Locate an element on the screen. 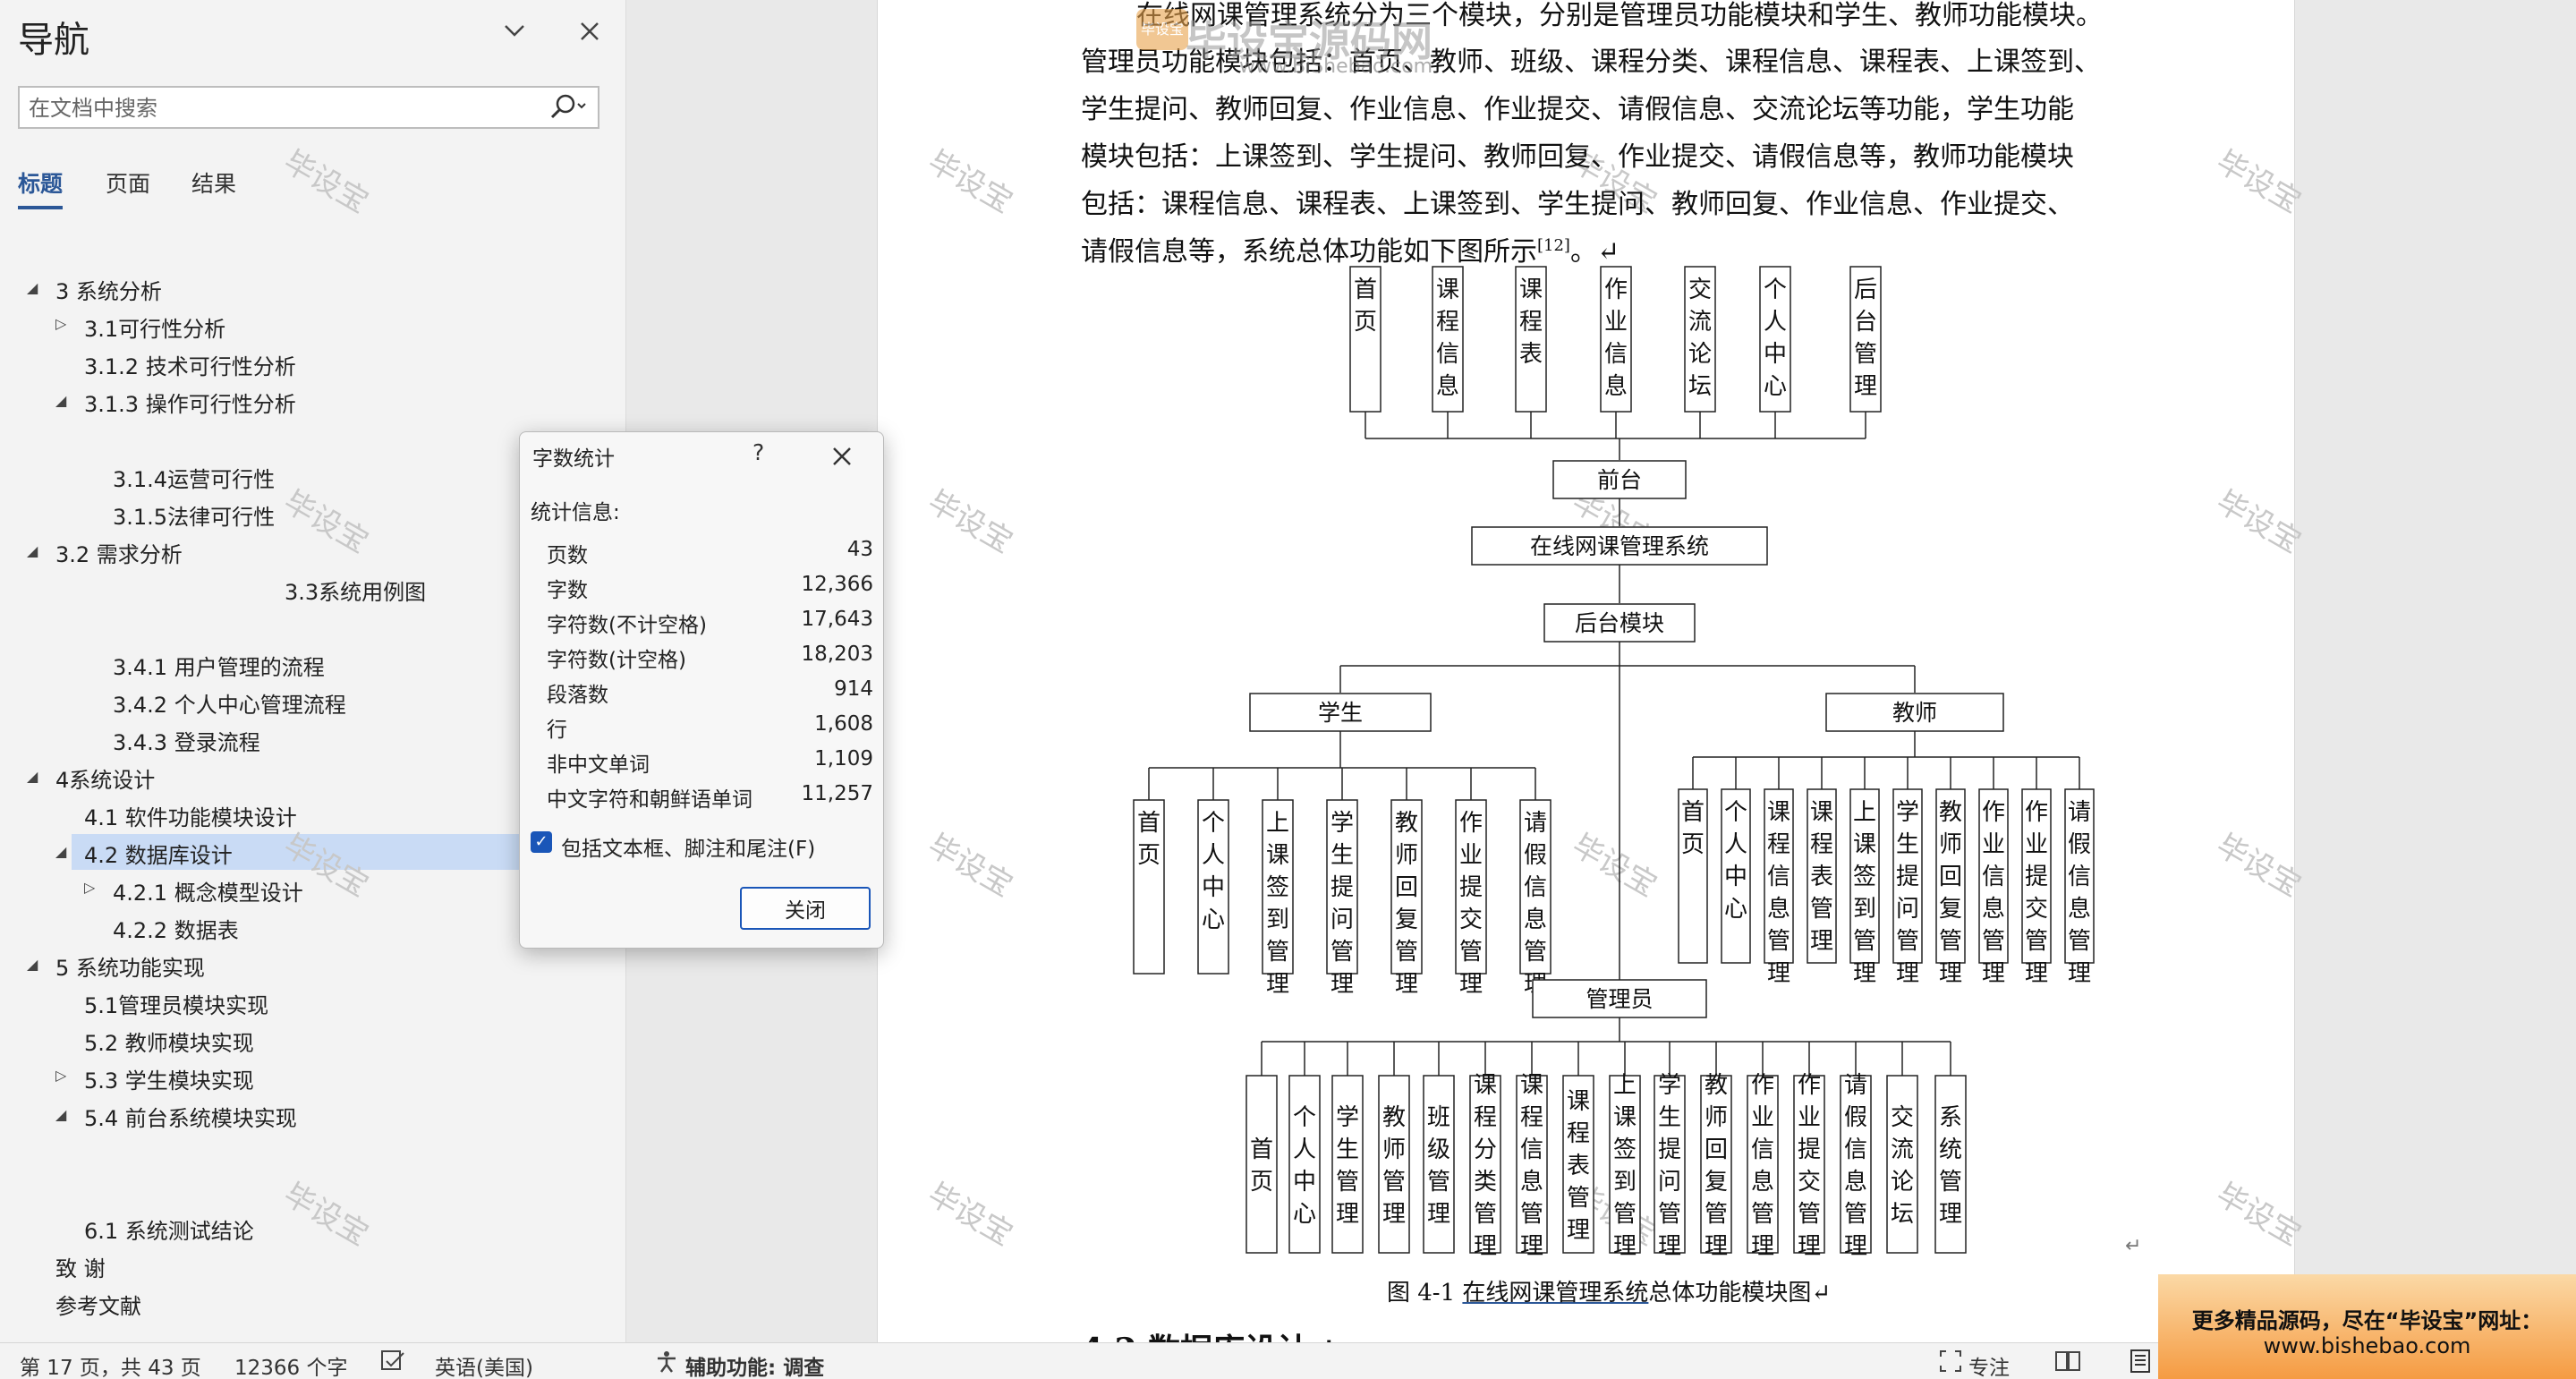  admin-module-box: 交流论坛 is located at coordinates (1902, 1164).